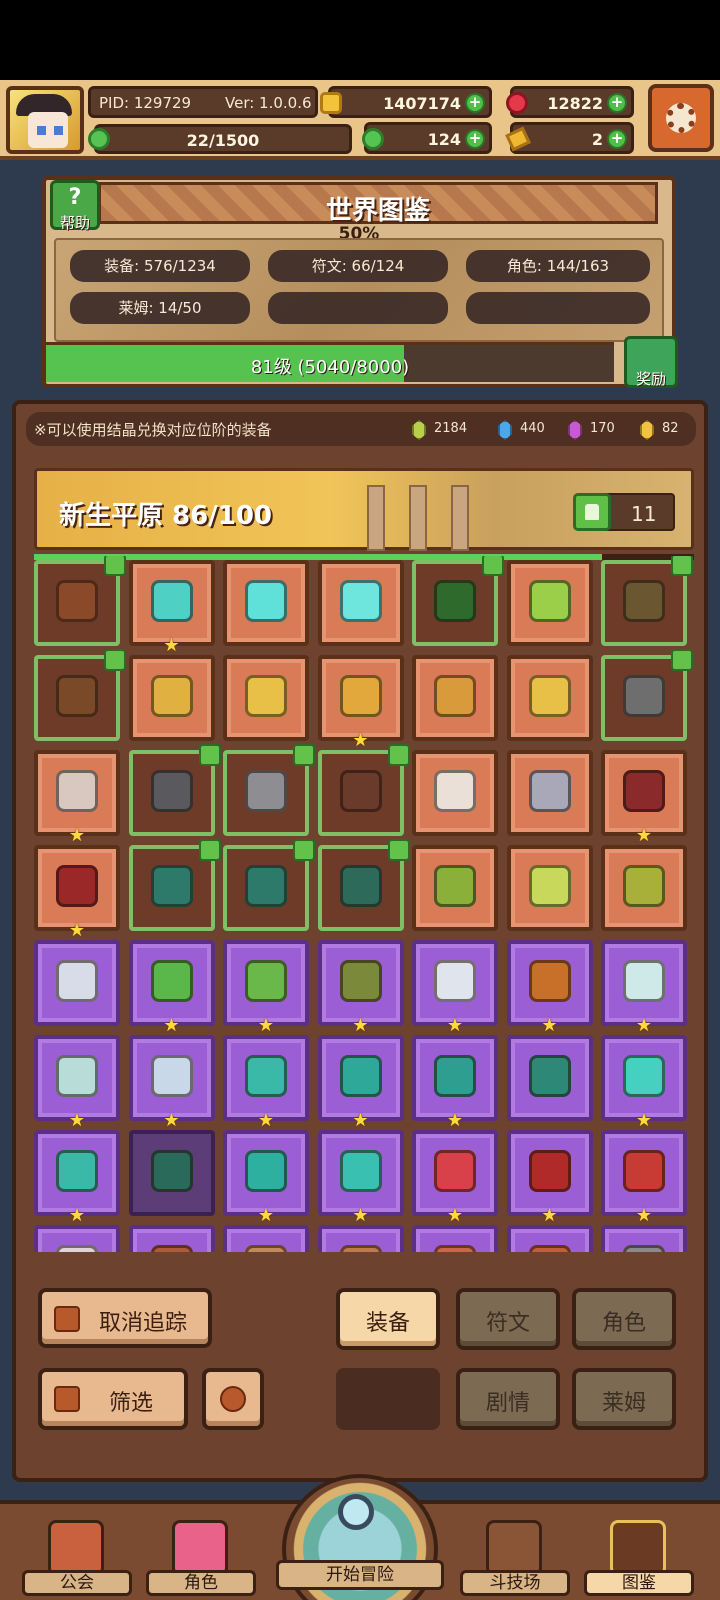 The width and height of the screenshot is (720, 1600). I want to click on filter-button: 筛选, so click(113, 1399).